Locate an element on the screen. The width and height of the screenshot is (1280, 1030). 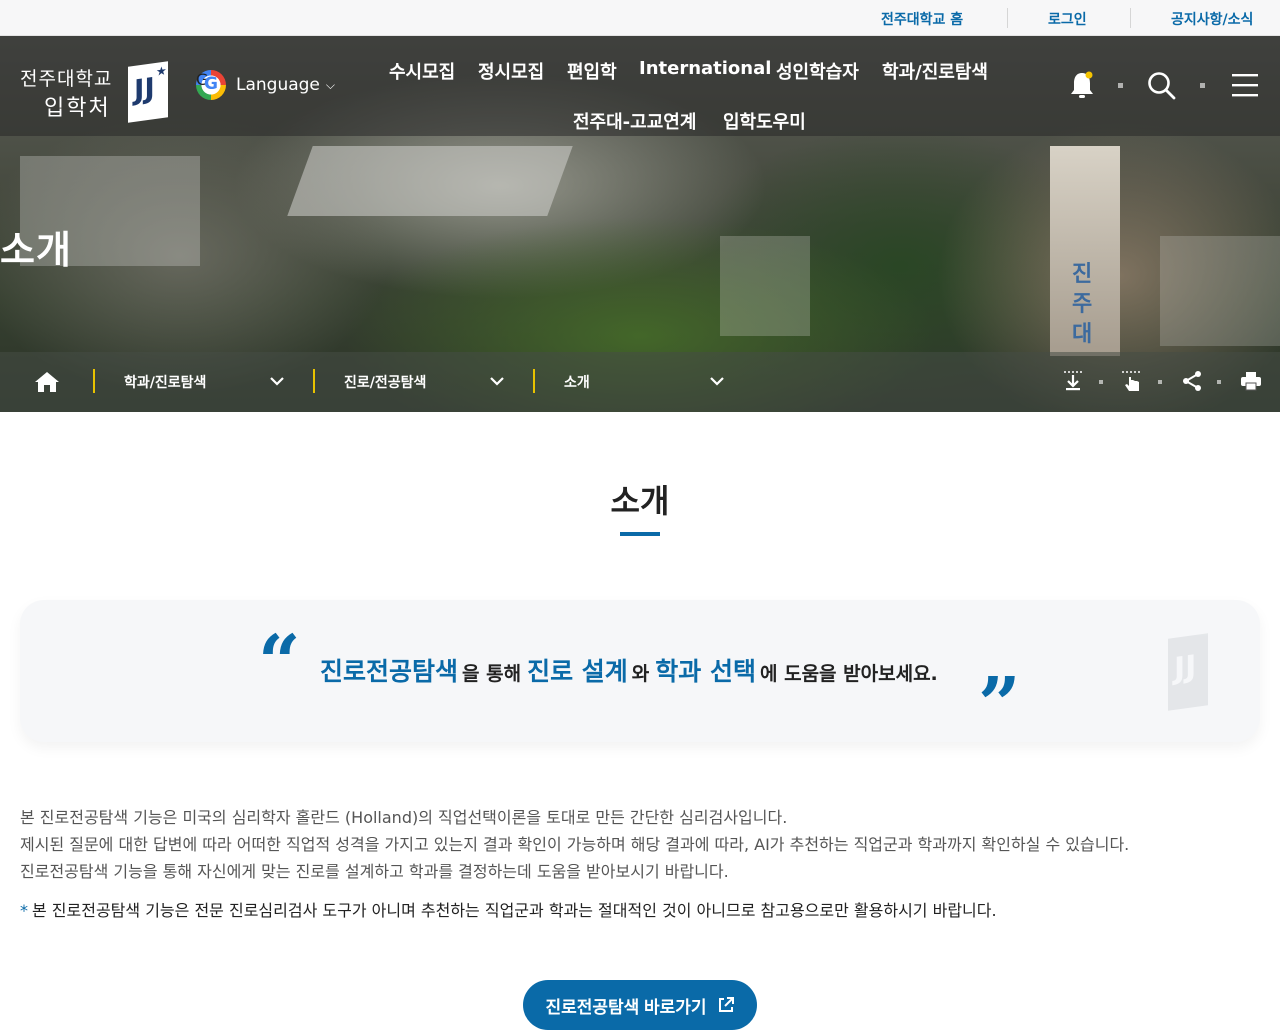
external-link-icon is located at coordinates (726, 1004).